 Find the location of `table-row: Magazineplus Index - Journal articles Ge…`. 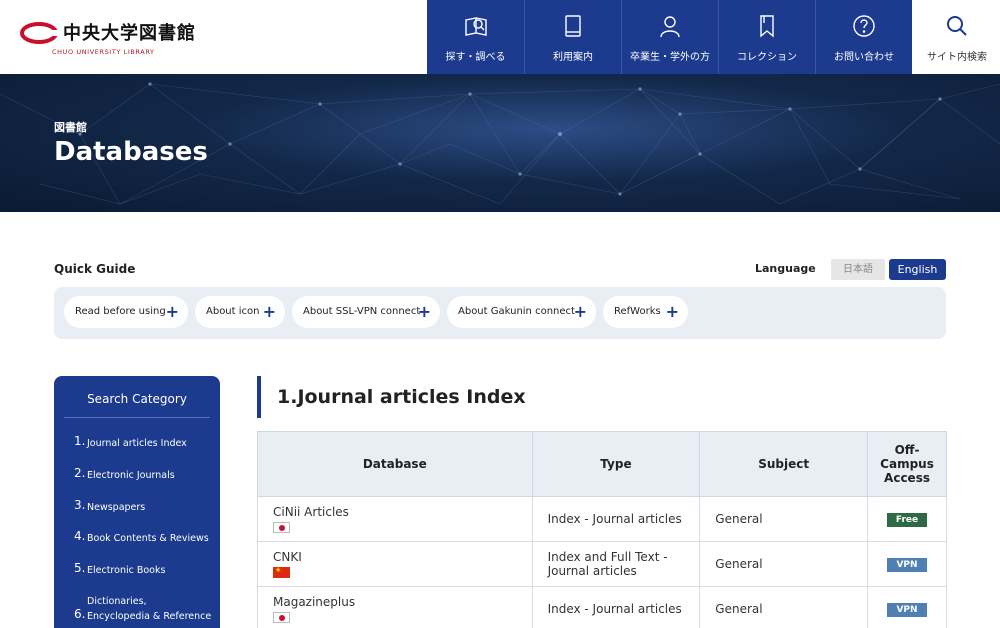

table-row: Magazineplus Index - Journal articles Ge… is located at coordinates (602, 607).